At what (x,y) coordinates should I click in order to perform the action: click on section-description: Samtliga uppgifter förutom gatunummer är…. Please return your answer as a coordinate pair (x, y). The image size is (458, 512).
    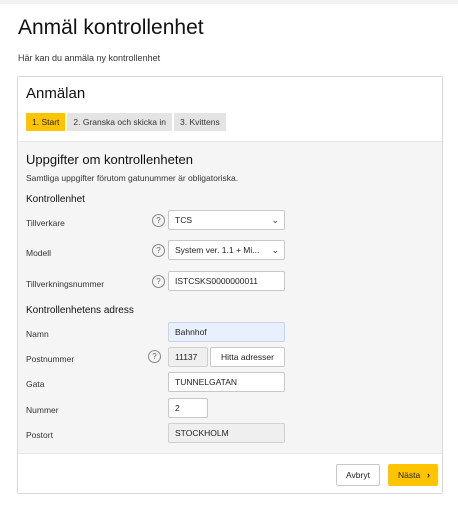
    Looking at the image, I should click on (132, 178).